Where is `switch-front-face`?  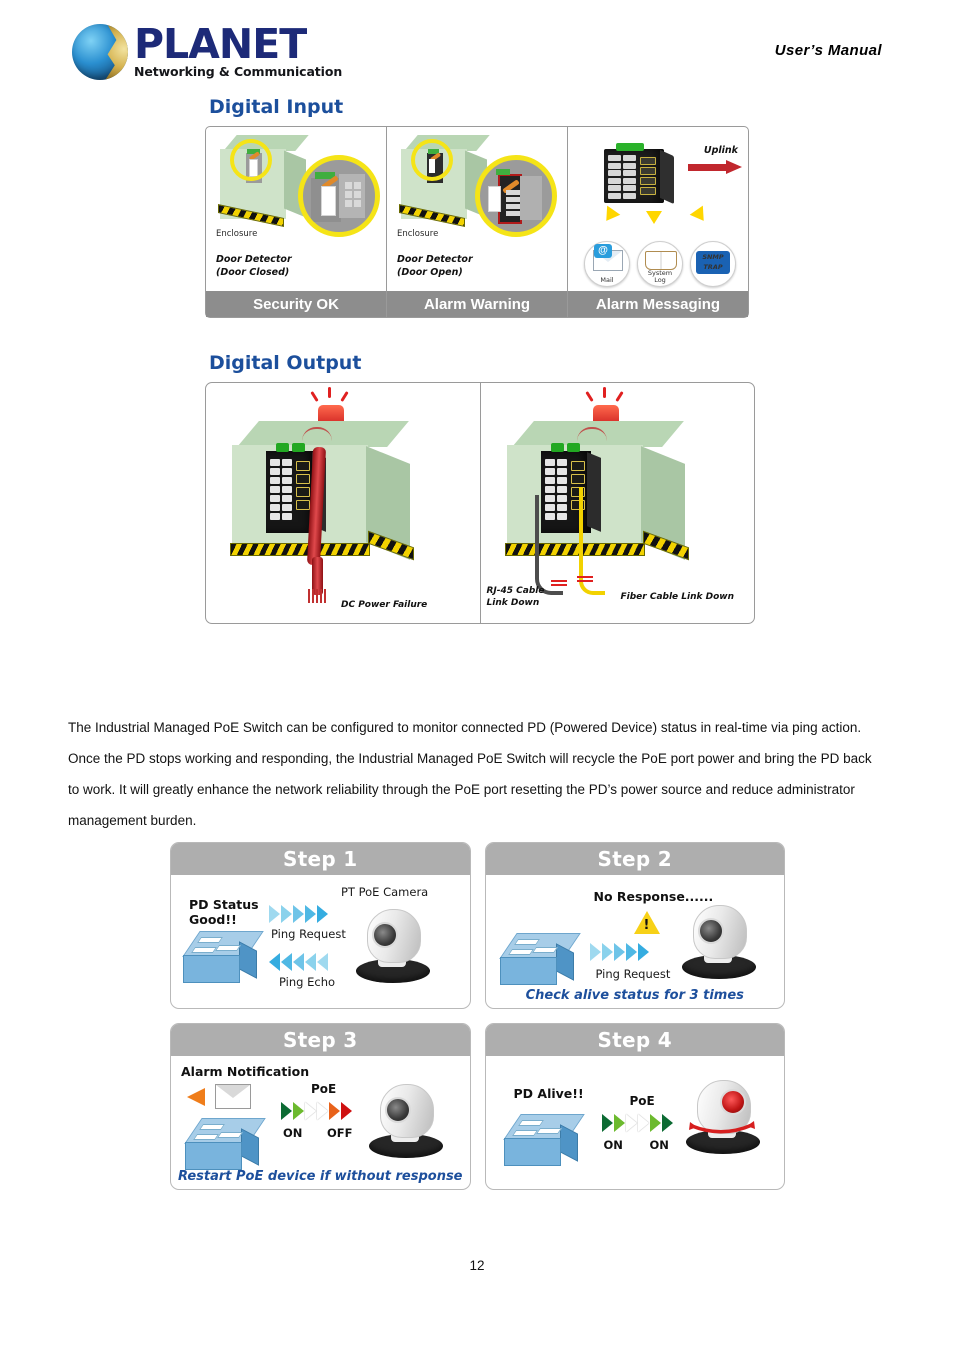
switch-front-face is located at coordinates (532, 1152).